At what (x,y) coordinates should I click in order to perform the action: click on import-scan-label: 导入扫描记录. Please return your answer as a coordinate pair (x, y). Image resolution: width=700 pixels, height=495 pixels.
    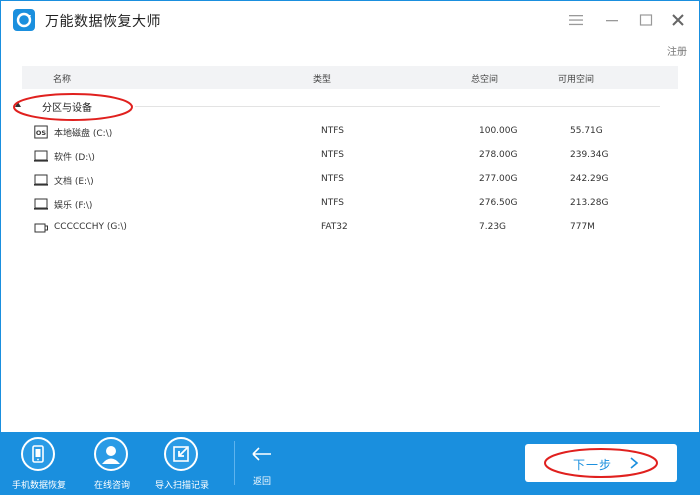
    Looking at the image, I should click on (181, 486).